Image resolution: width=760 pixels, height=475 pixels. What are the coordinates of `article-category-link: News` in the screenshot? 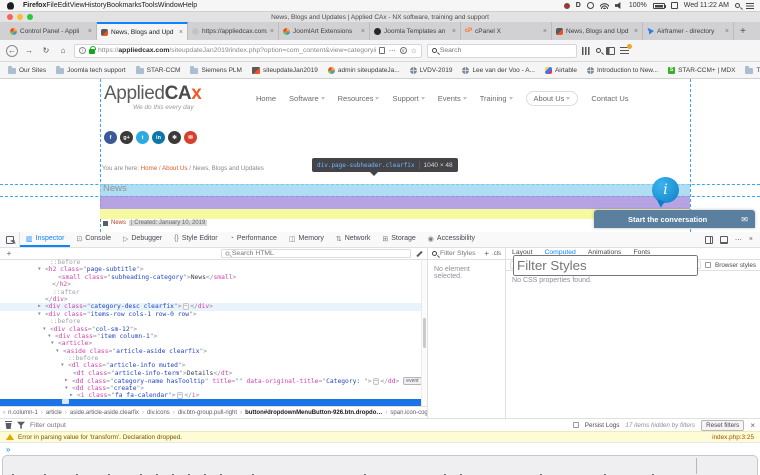 It's located at (118, 223).